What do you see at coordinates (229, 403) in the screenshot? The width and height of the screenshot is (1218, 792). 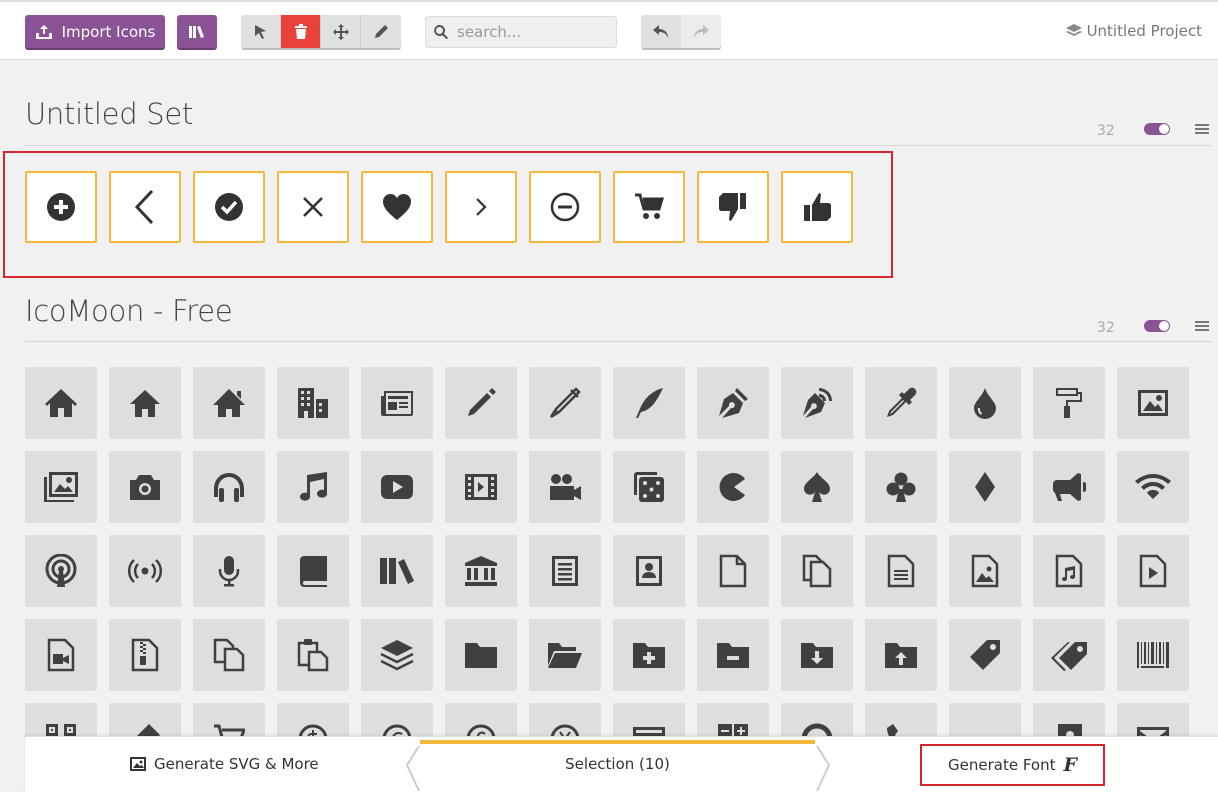 I see `grid-icon-home3` at bounding box center [229, 403].